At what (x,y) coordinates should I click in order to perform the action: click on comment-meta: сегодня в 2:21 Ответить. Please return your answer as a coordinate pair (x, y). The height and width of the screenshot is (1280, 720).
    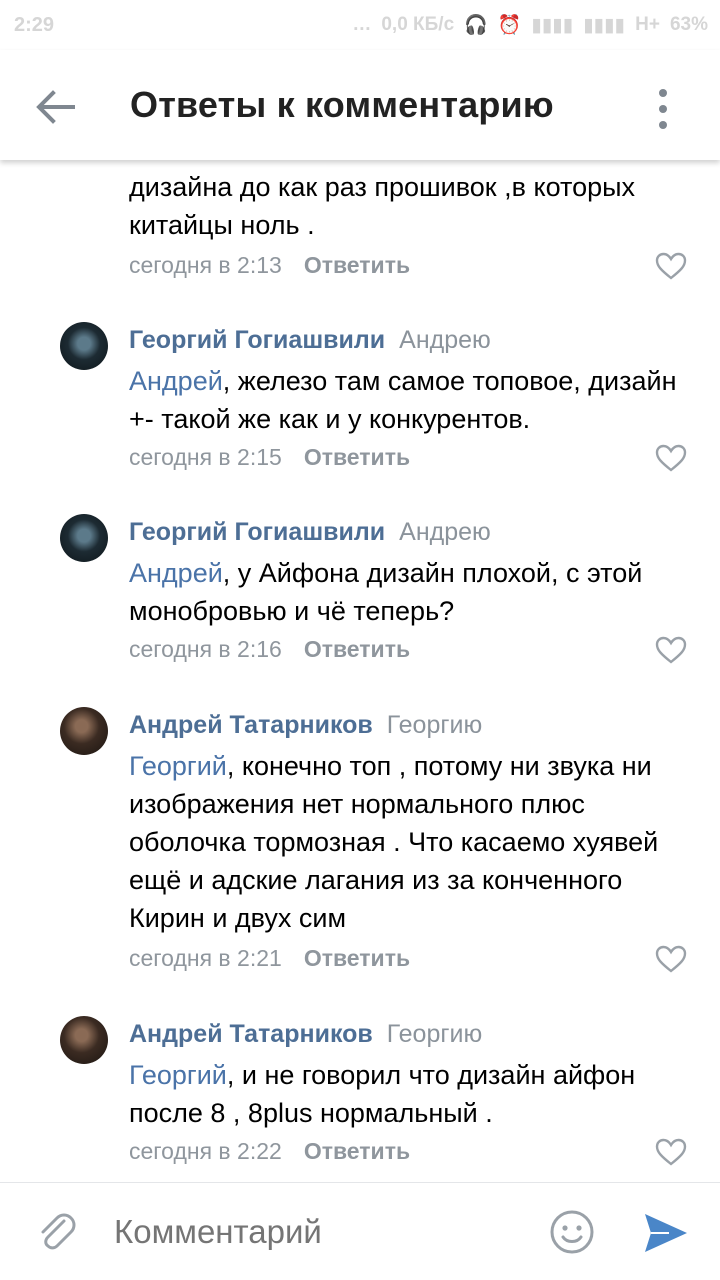
    Looking at the image, I should click on (269, 958).